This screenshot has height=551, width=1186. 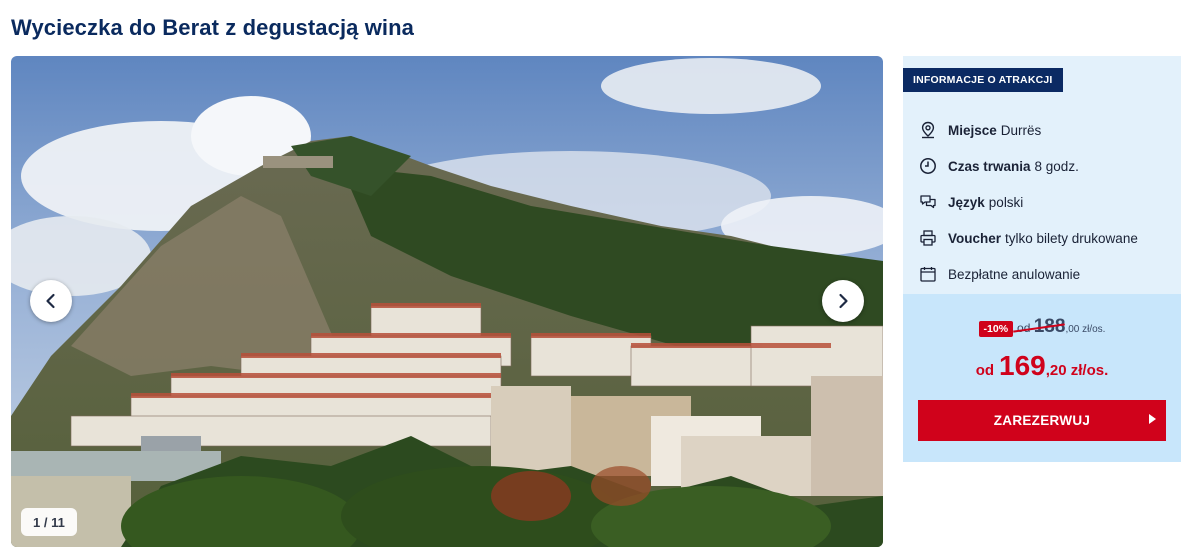 What do you see at coordinates (985, 370) in the screenshot?
I see `new-price-prefix: od` at bounding box center [985, 370].